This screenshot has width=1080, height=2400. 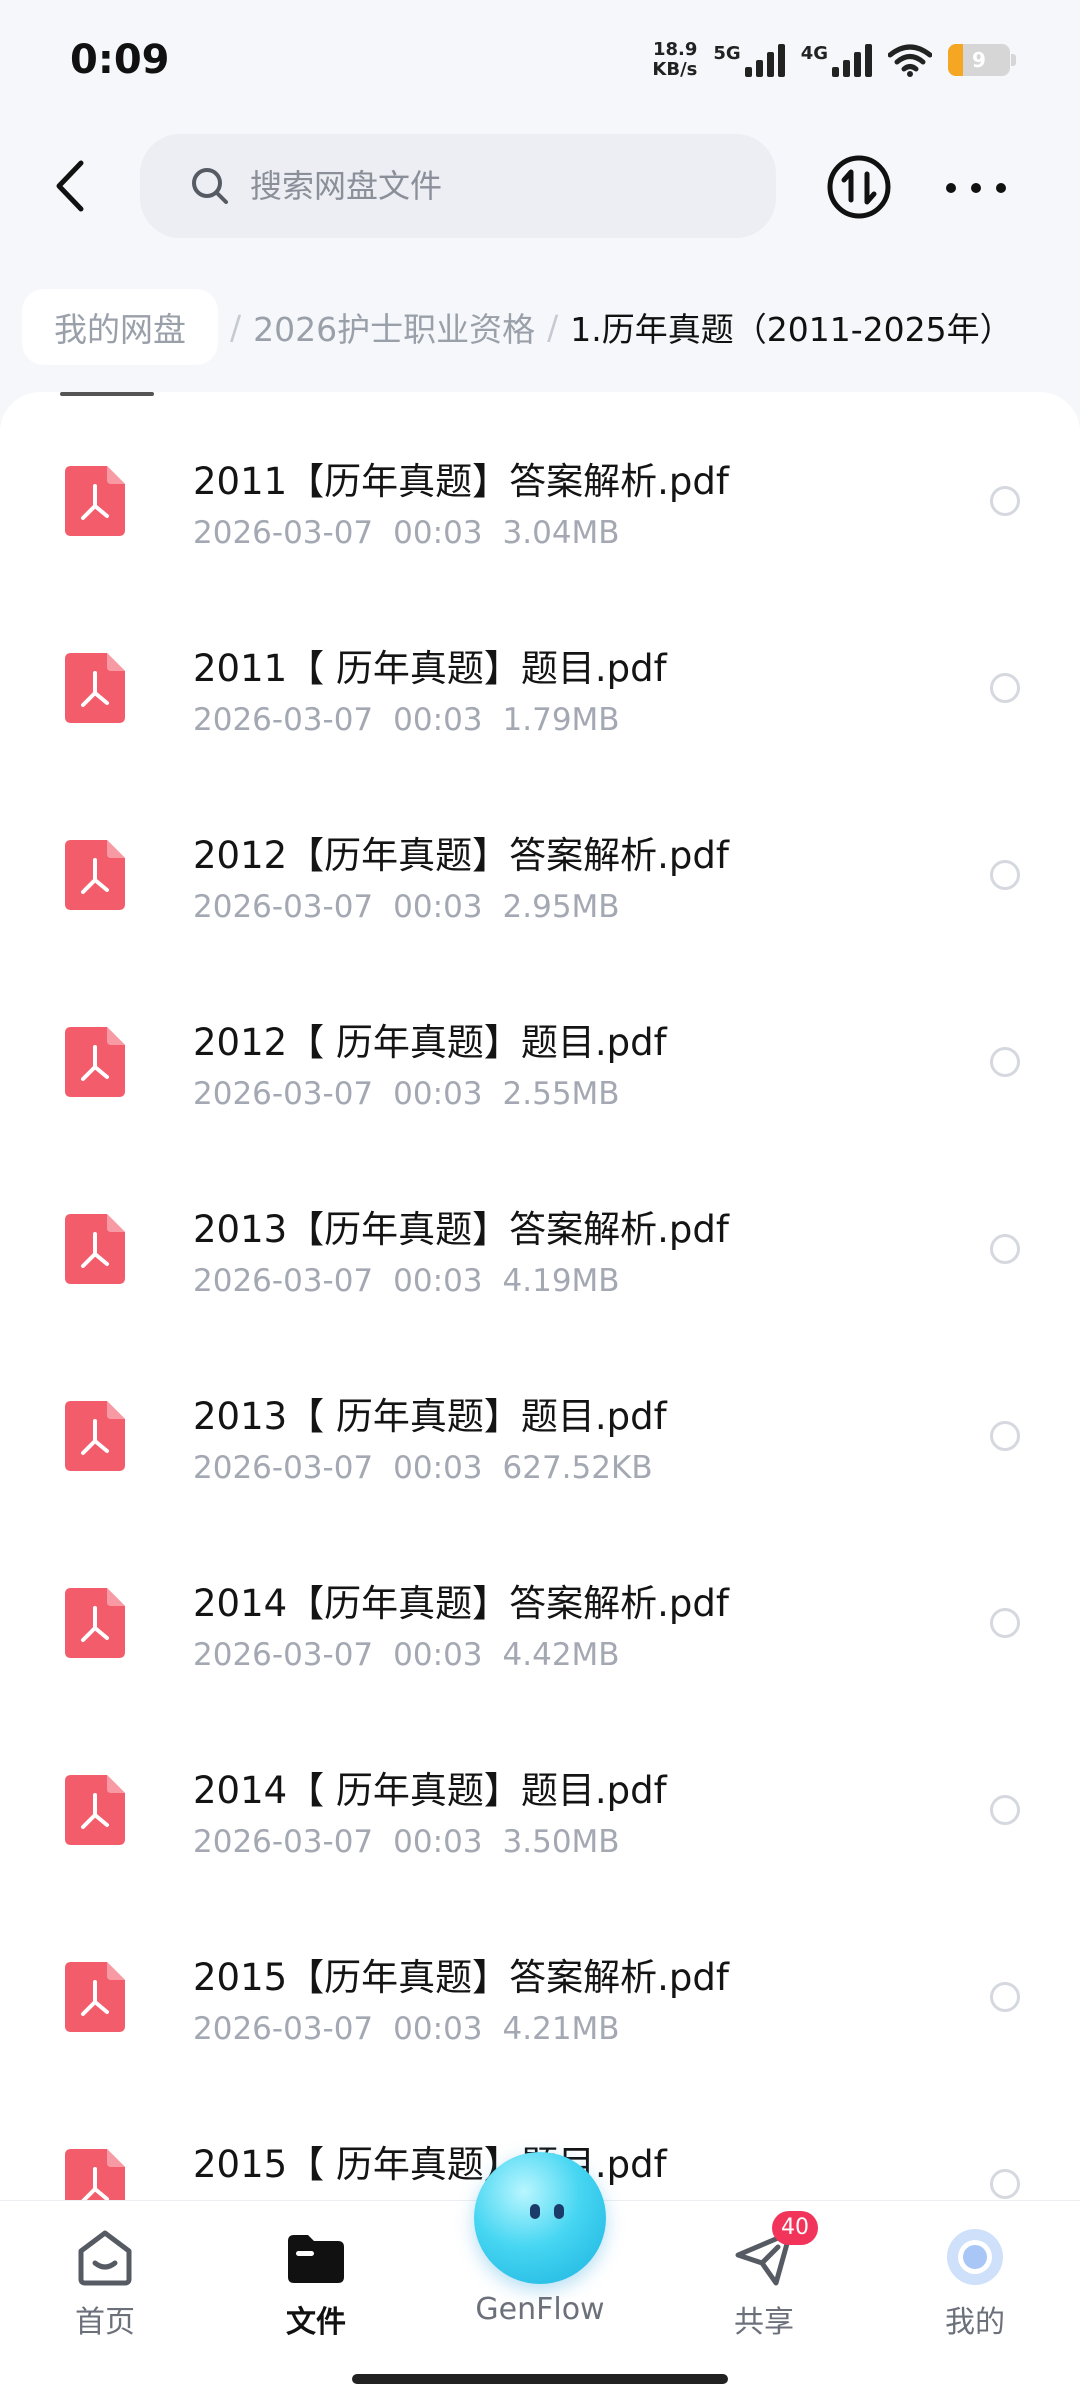 I want to click on network-speed: 18.9 KB/s, so click(x=675, y=59).